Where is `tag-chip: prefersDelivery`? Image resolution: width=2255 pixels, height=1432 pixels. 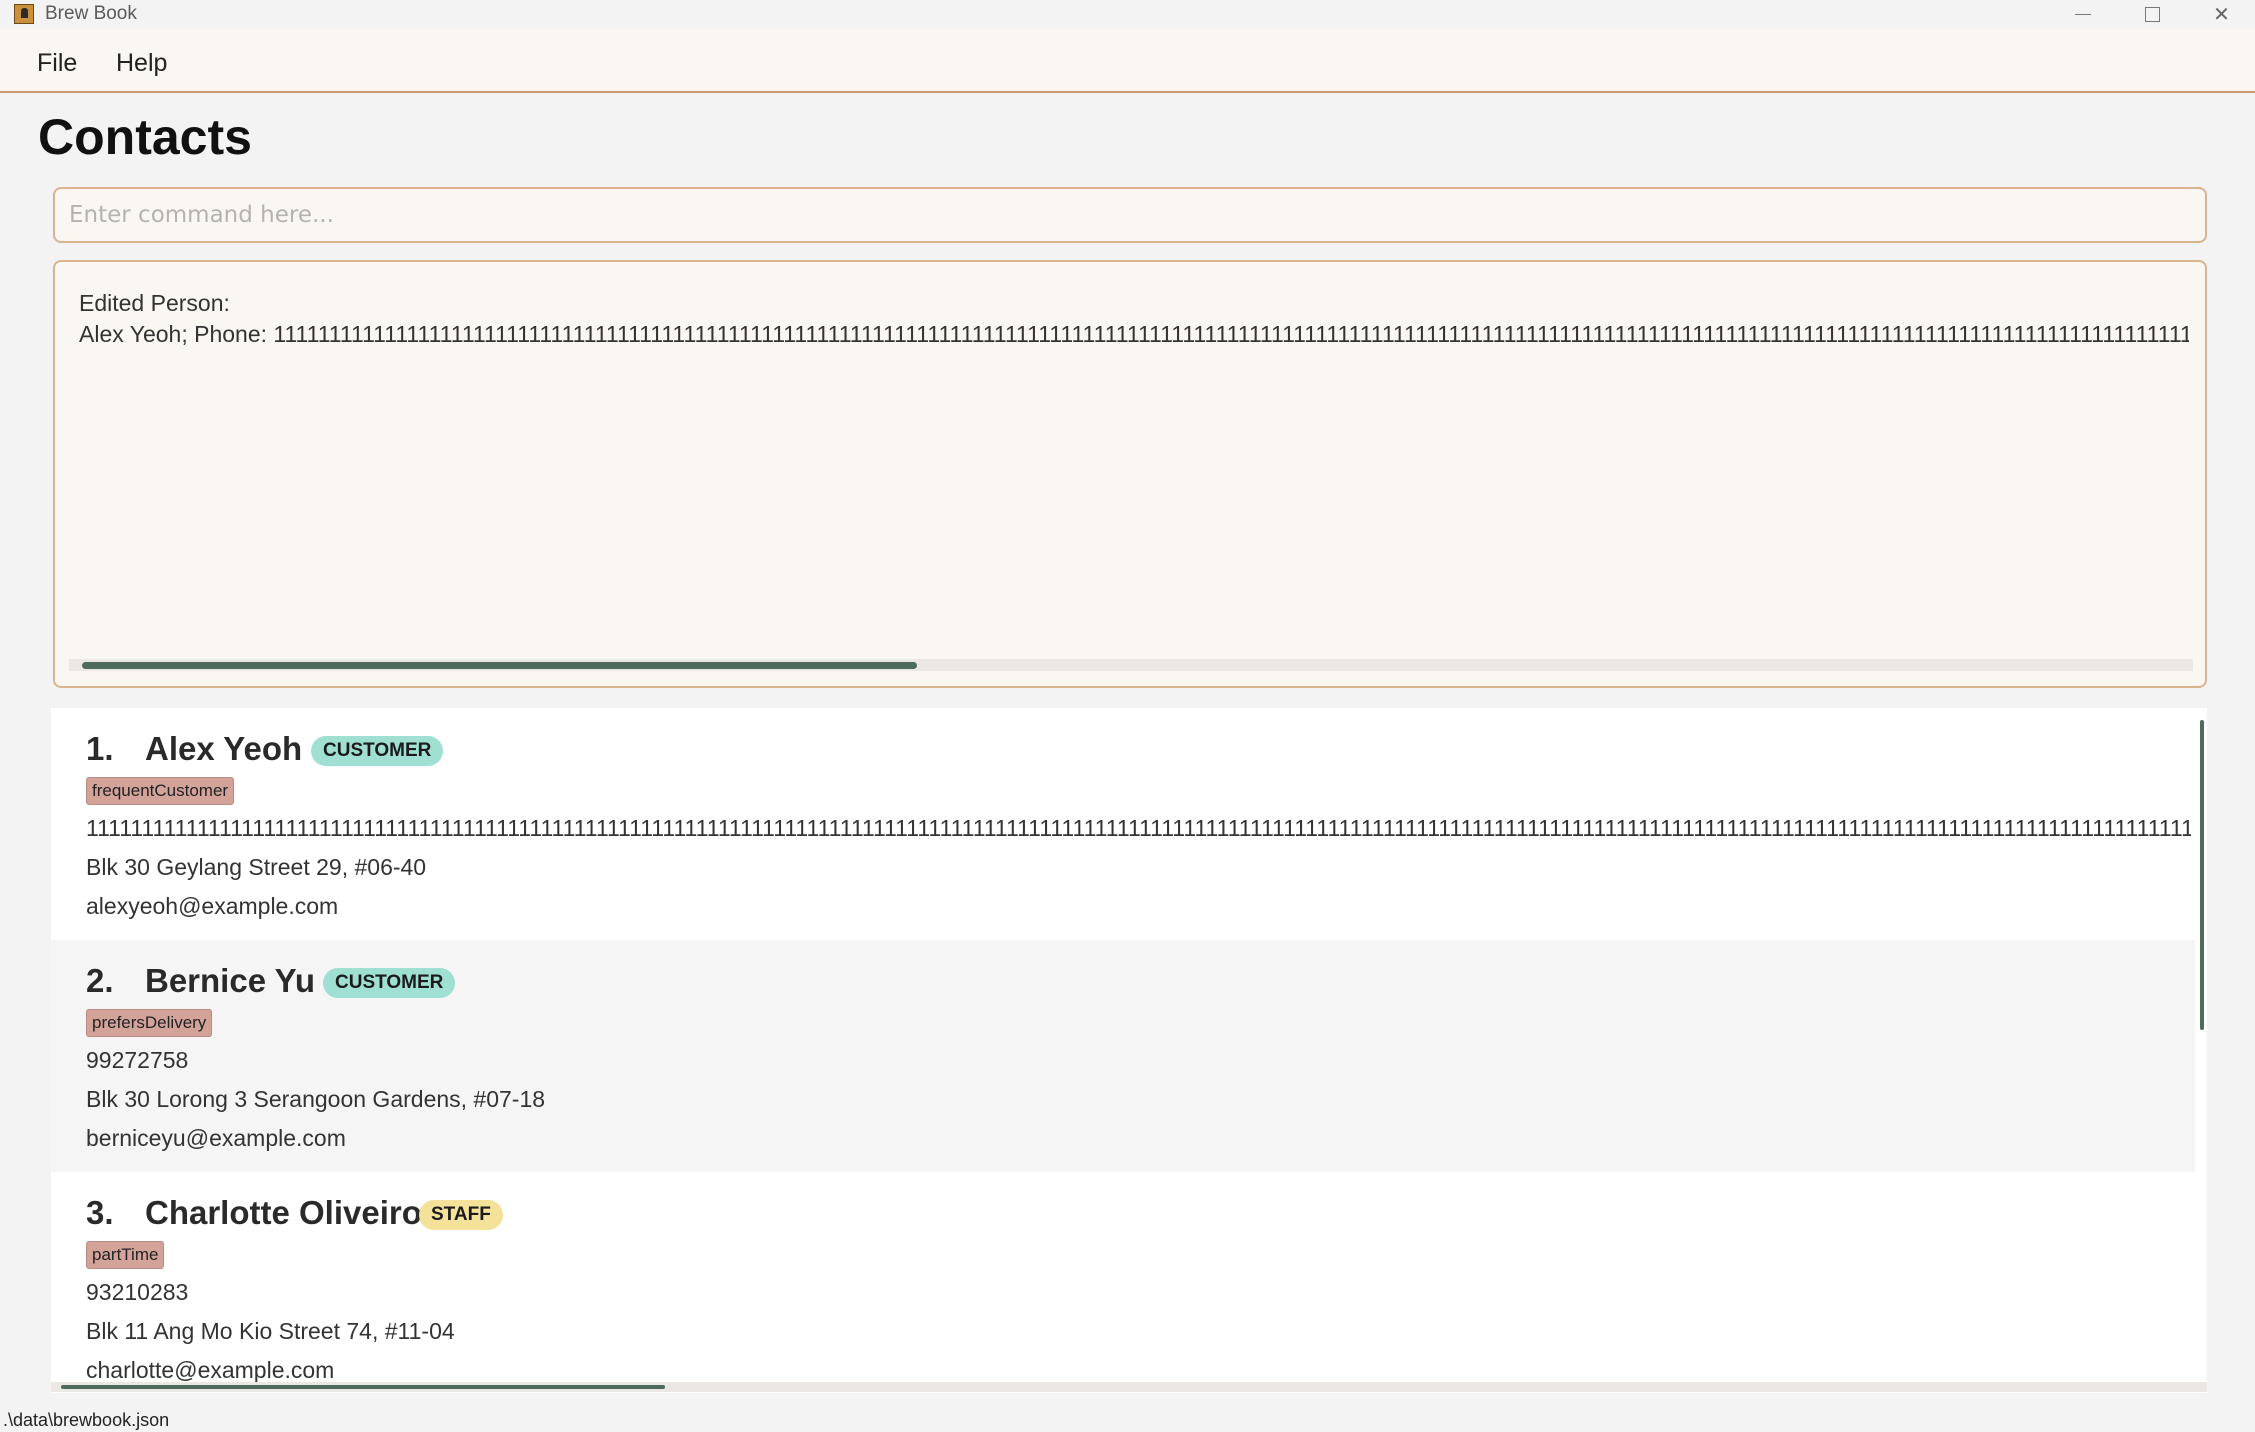 tag-chip: prefersDelivery is located at coordinates (149, 1023).